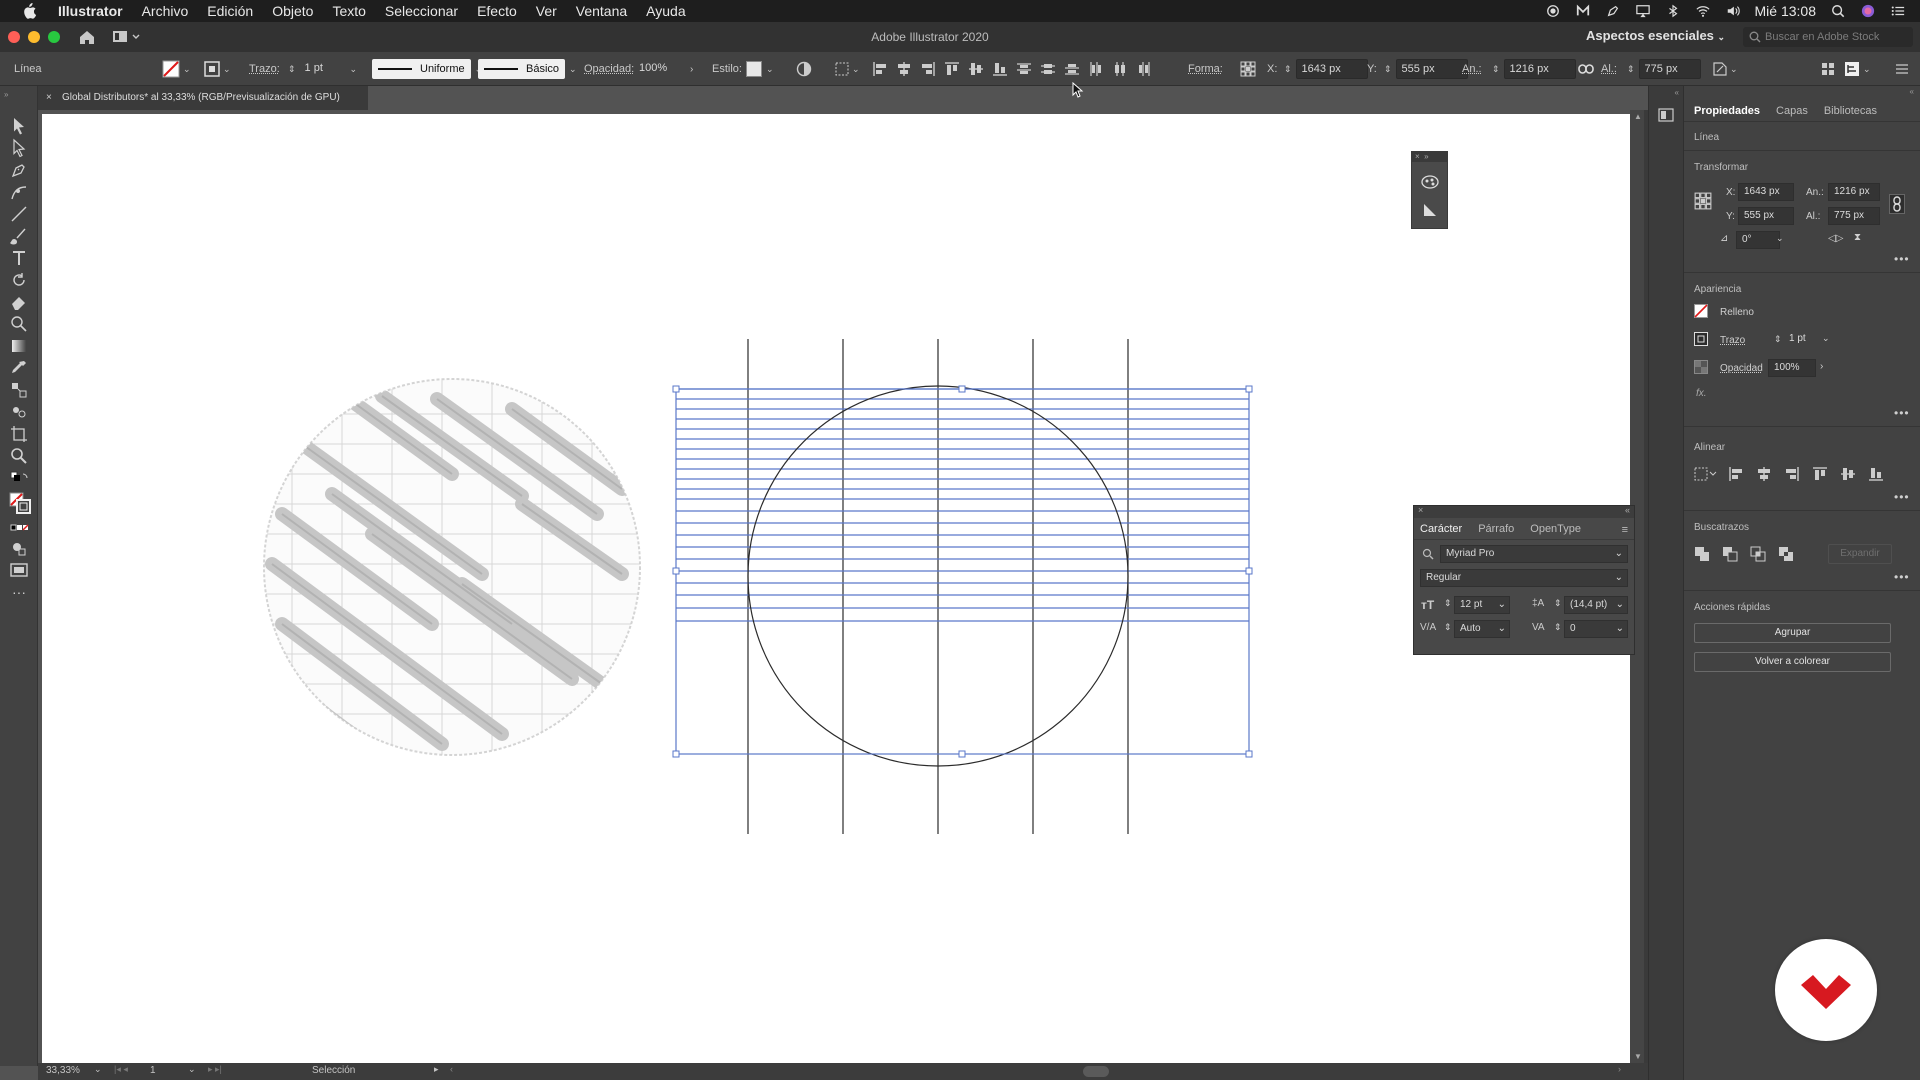 Image resolution: width=1920 pixels, height=1080 pixels. What do you see at coordinates (1706, 474) in the screenshot?
I see `align-to-selection-icon` at bounding box center [1706, 474].